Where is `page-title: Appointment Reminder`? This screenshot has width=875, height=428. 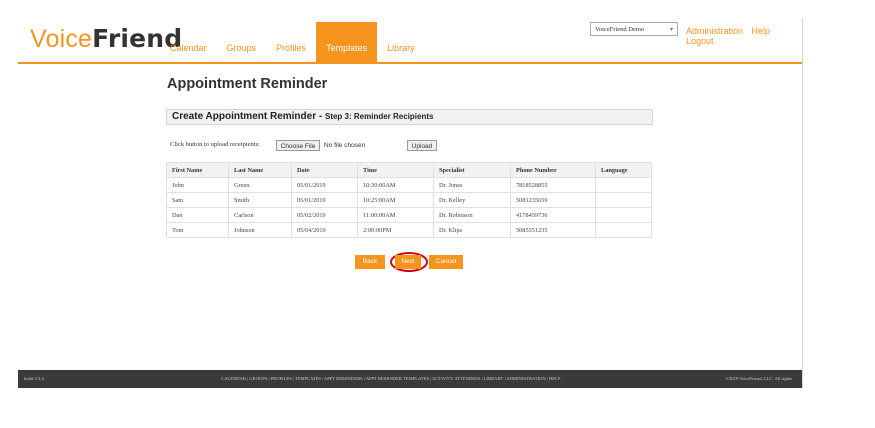 page-title: Appointment Reminder is located at coordinates (247, 84).